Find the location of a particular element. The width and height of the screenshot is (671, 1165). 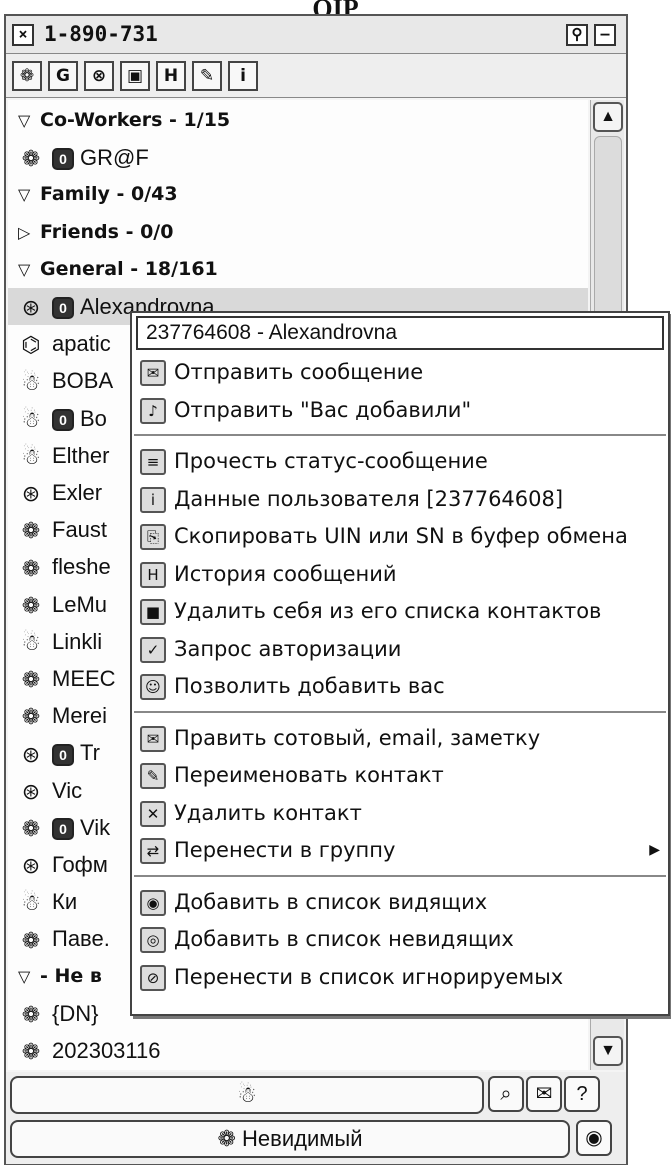

expand-arrow-icon: ▷ is located at coordinates (29, 232).